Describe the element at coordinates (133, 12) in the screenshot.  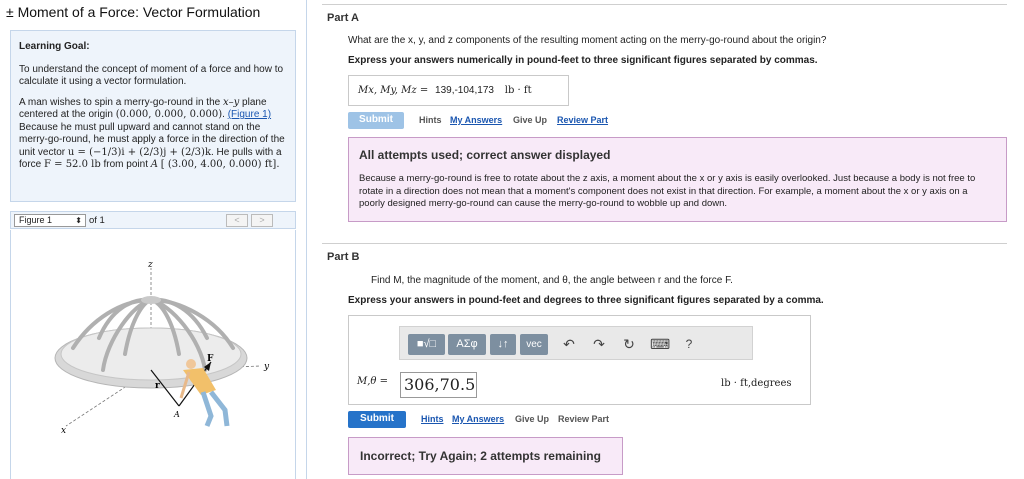
I see `page-title: ± Moment of a Force: Vector Formulation` at that location.